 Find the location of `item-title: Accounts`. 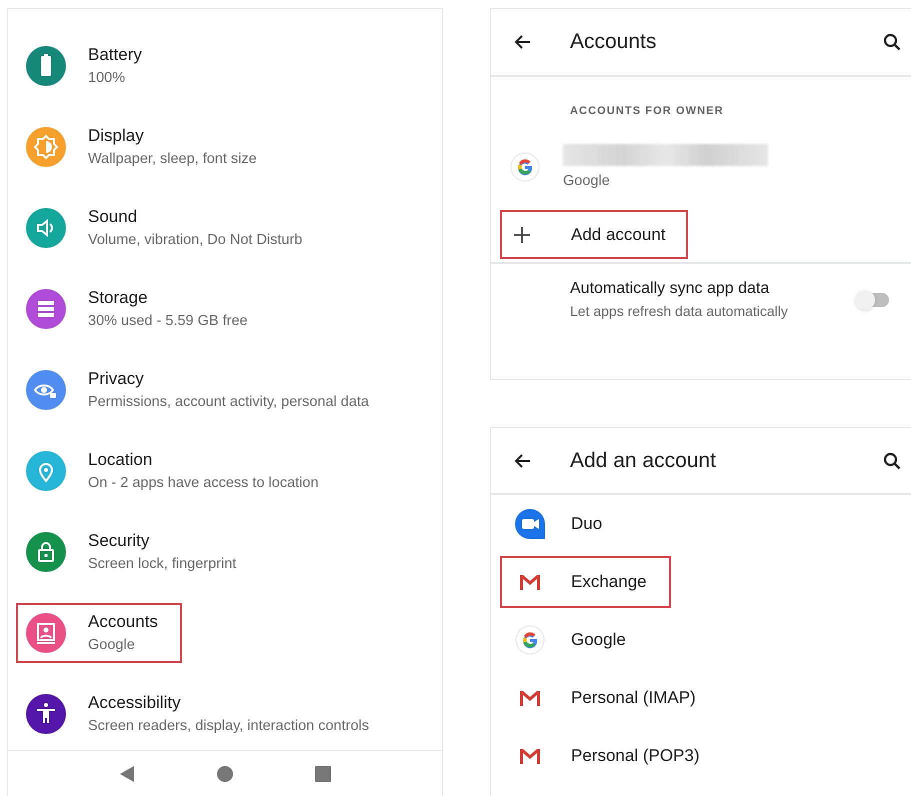

item-title: Accounts is located at coordinates (123, 621).